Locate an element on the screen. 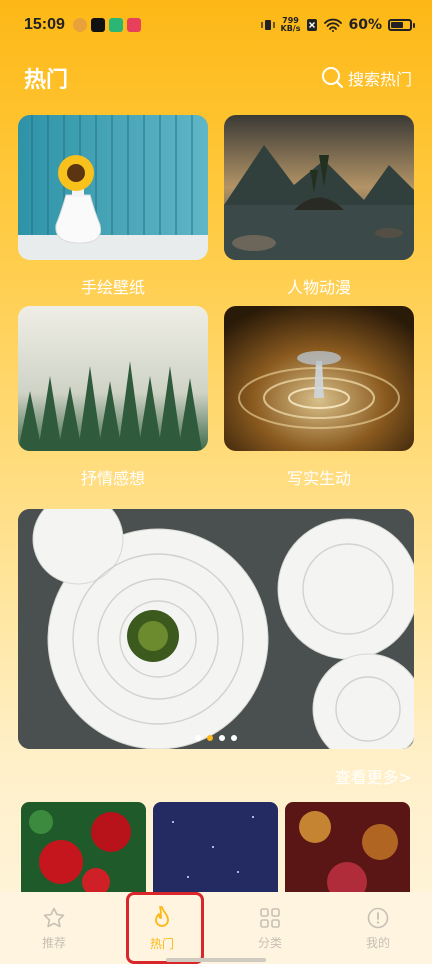  mountain-lake-image is located at coordinates (319, 187).